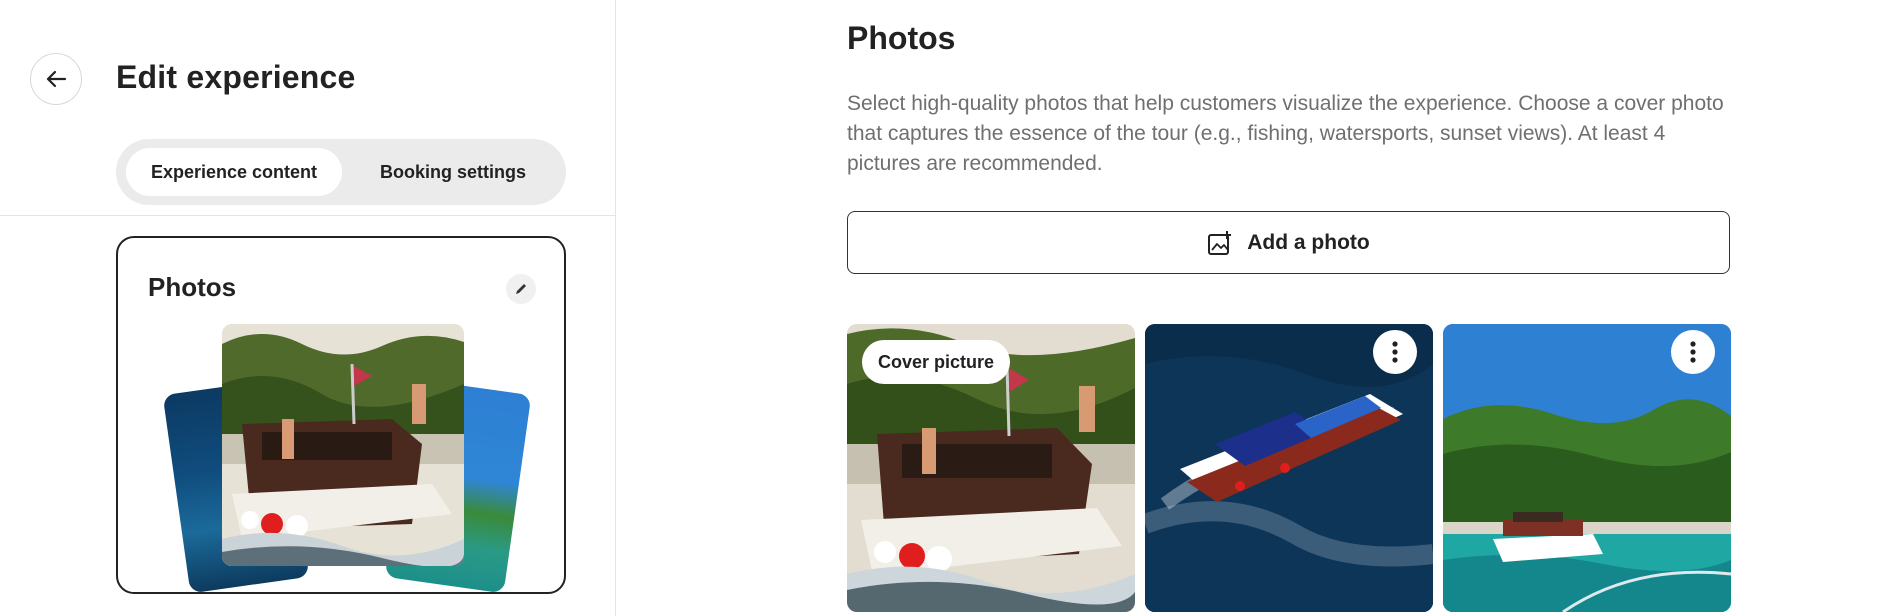 The width and height of the screenshot is (1898, 616). What do you see at coordinates (901, 38) in the screenshot?
I see `section-title: Photos` at bounding box center [901, 38].